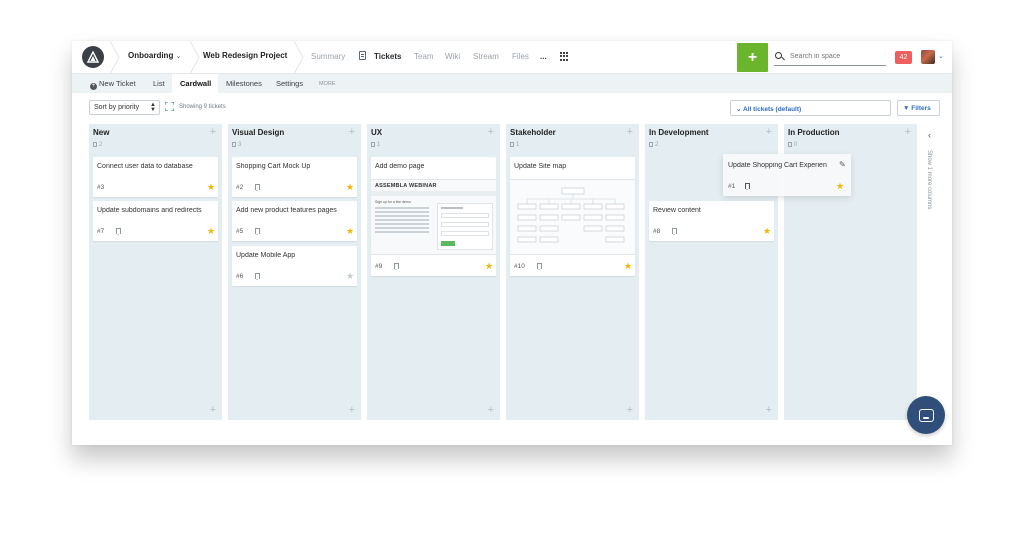 The image size is (1024, 536). I want to click on ticket-card: Update Mobile App #6 ★, so click(294, 266).